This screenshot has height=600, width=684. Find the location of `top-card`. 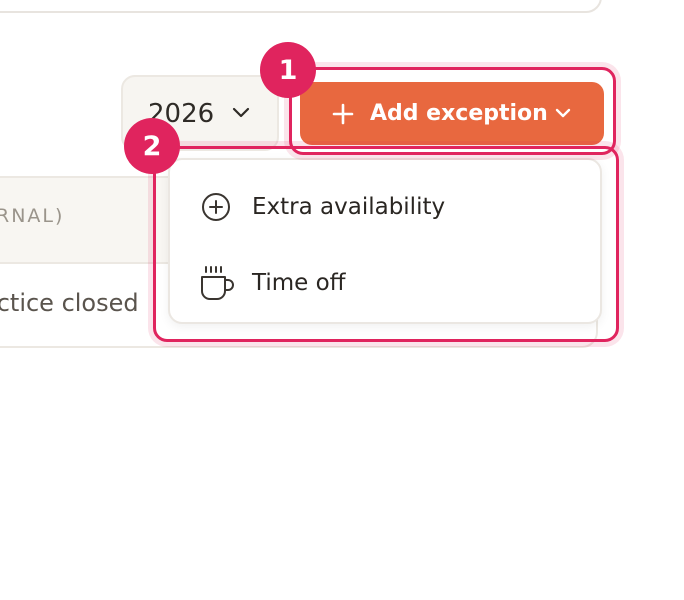

top-card is located at coordinates (301, 6).